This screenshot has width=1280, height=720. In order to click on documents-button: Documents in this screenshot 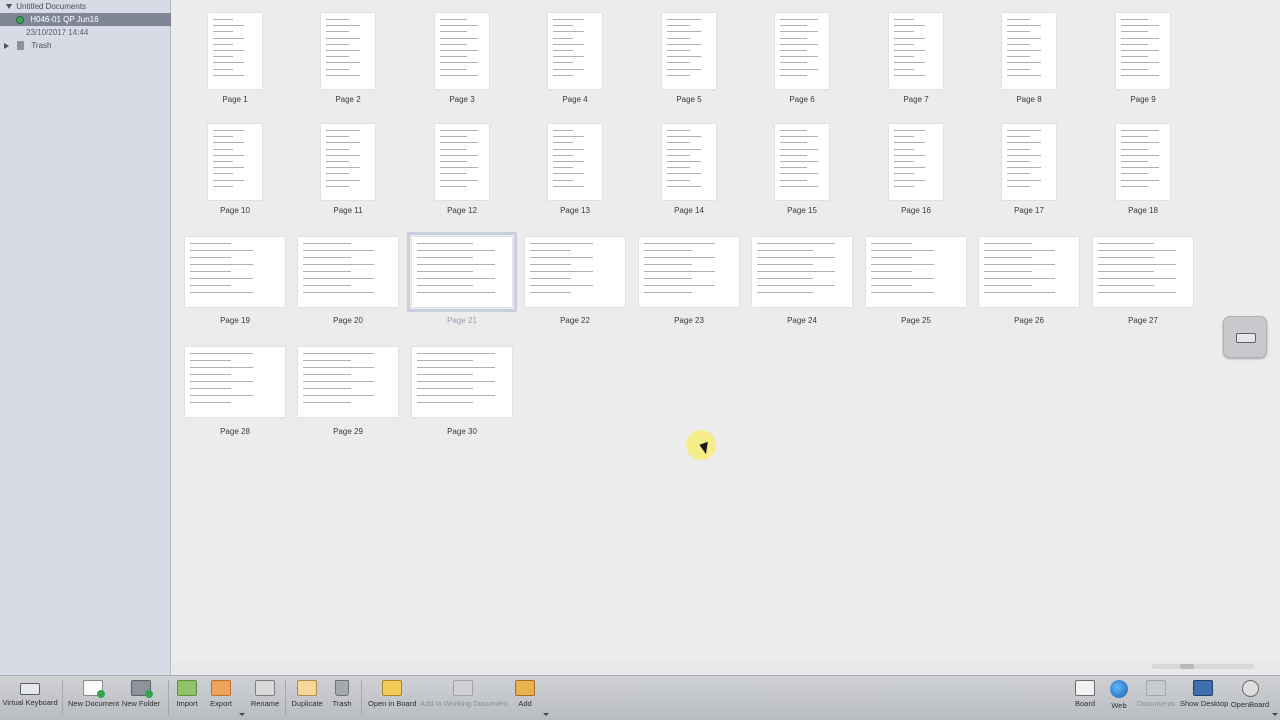, I will do `click(1156, 694)`.